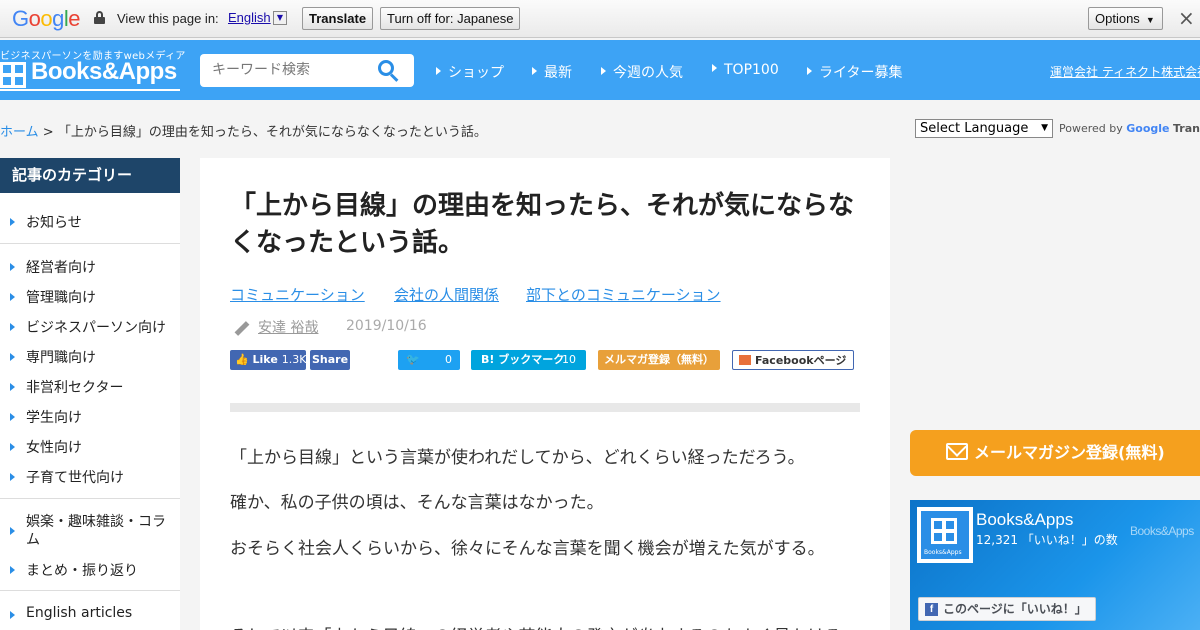  What do you see at coordinates (54, 223) in the screenshot?
I see `sidebar-item-label: お知らせ` at bounding box center [54, 223].